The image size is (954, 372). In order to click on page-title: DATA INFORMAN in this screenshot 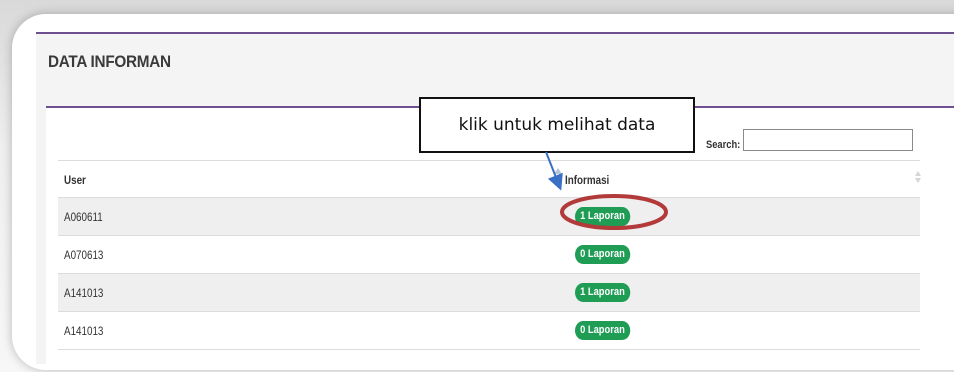, I will do `click(109, 61)`.